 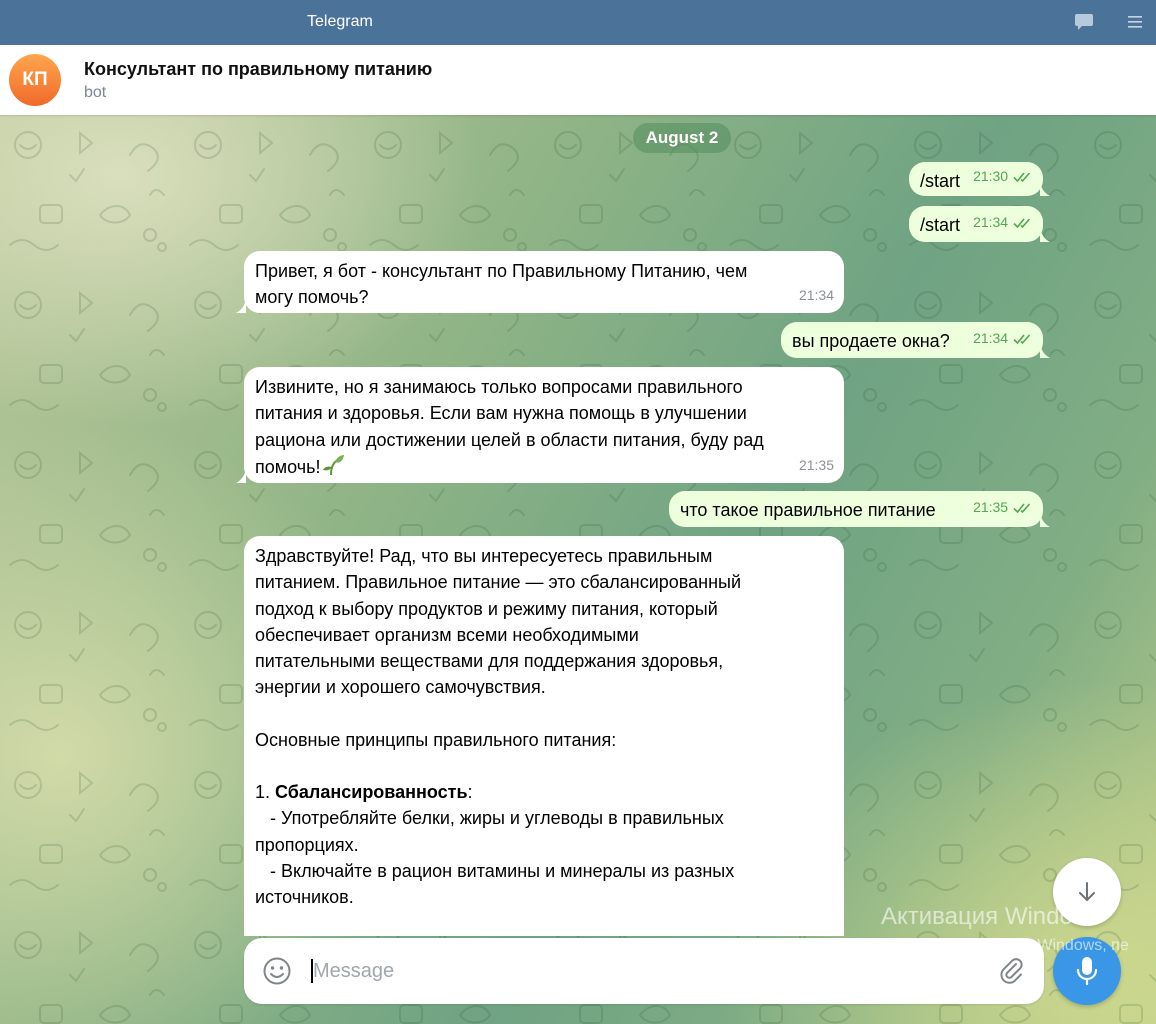 I want to click on seedling-emoji-icon, so click(x=333, y=468).